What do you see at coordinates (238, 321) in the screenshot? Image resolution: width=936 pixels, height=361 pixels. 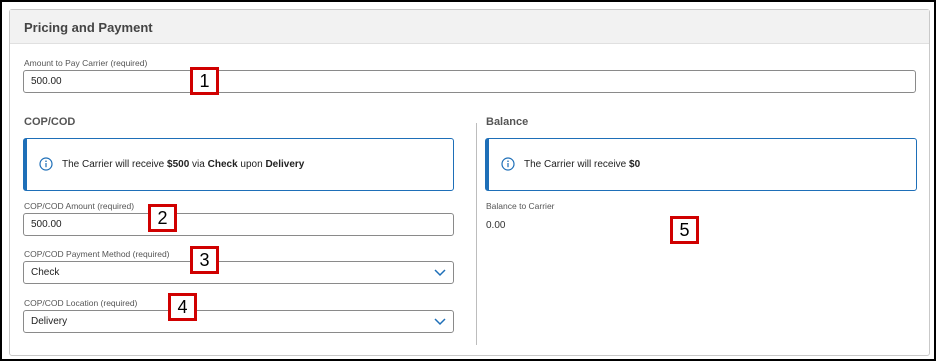 I see `cop-cod-location-select: Delivery` at bounding box center [238, 321].